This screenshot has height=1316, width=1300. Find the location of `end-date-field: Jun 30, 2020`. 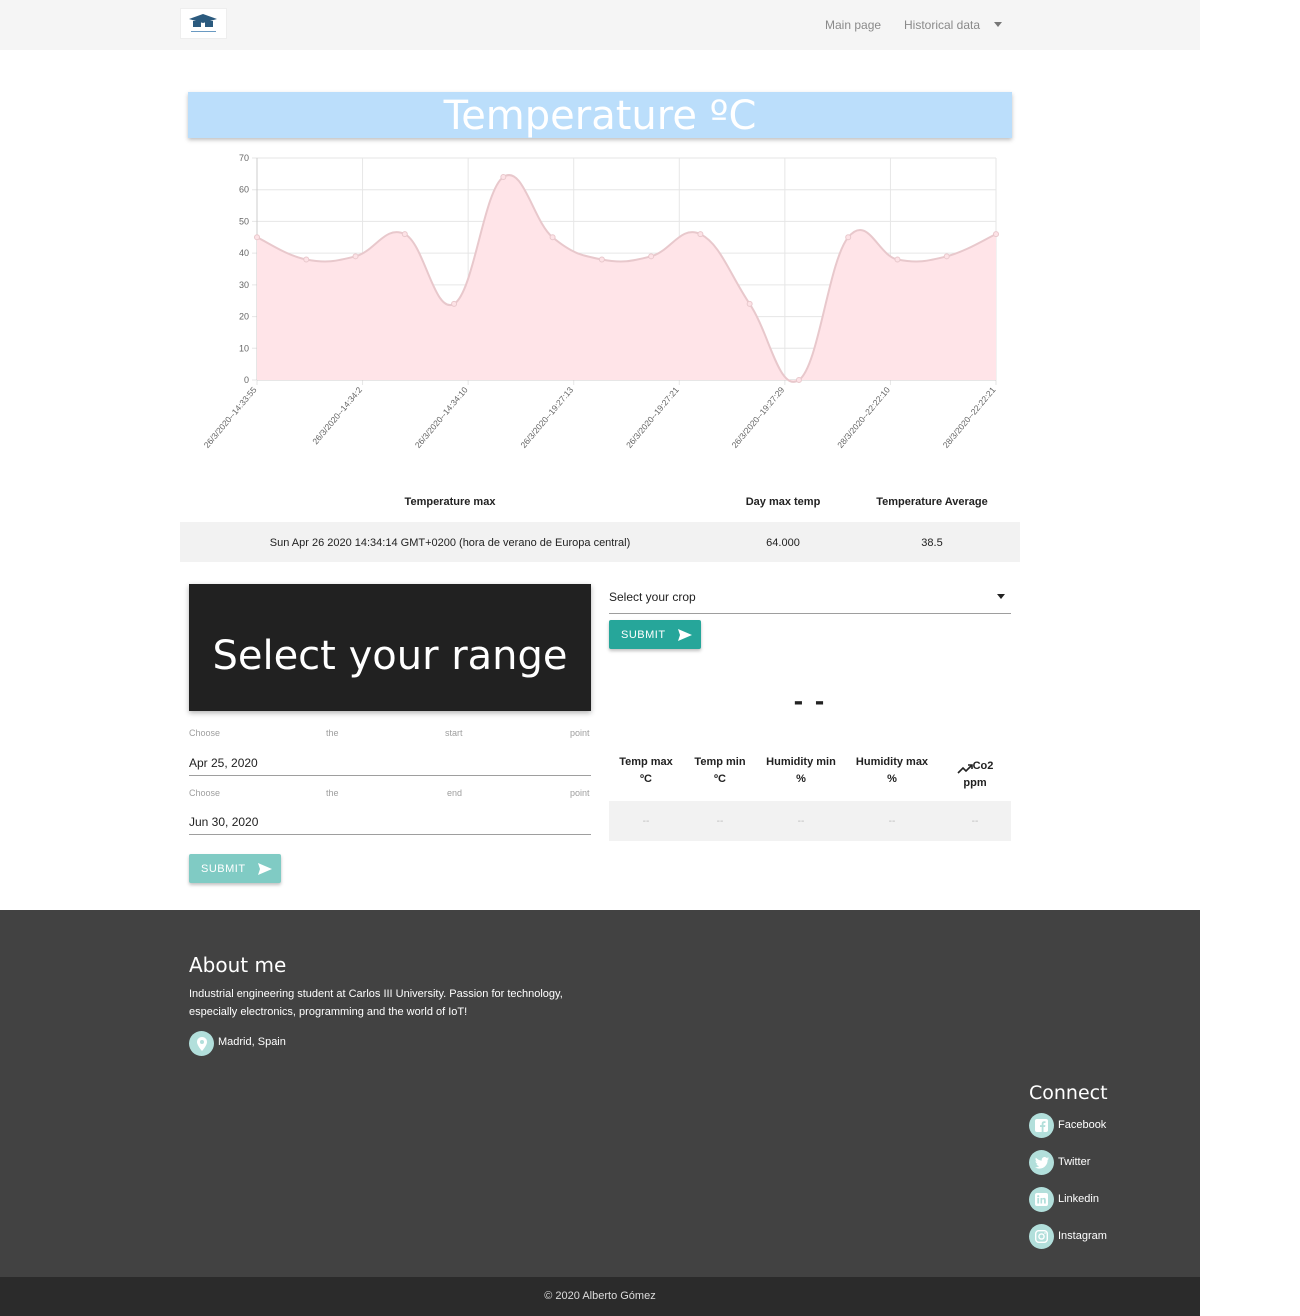

end-date-field: Jun 30, 2020 is located at coordinates (390, 823).